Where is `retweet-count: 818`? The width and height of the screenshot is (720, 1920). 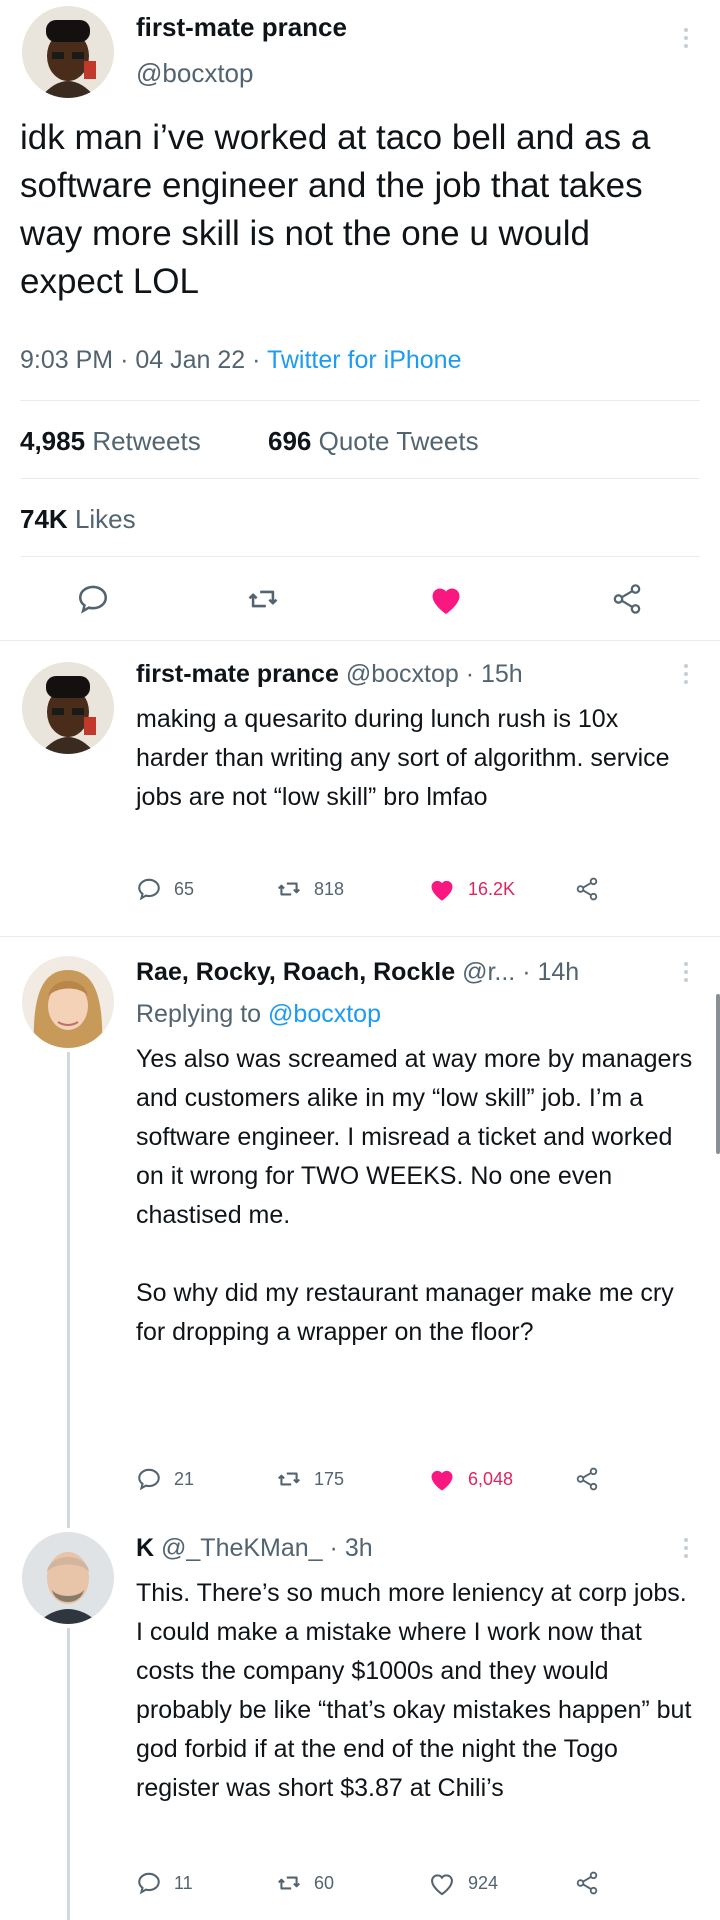
retweet-count: 818 is located at coordinates (329, 888).